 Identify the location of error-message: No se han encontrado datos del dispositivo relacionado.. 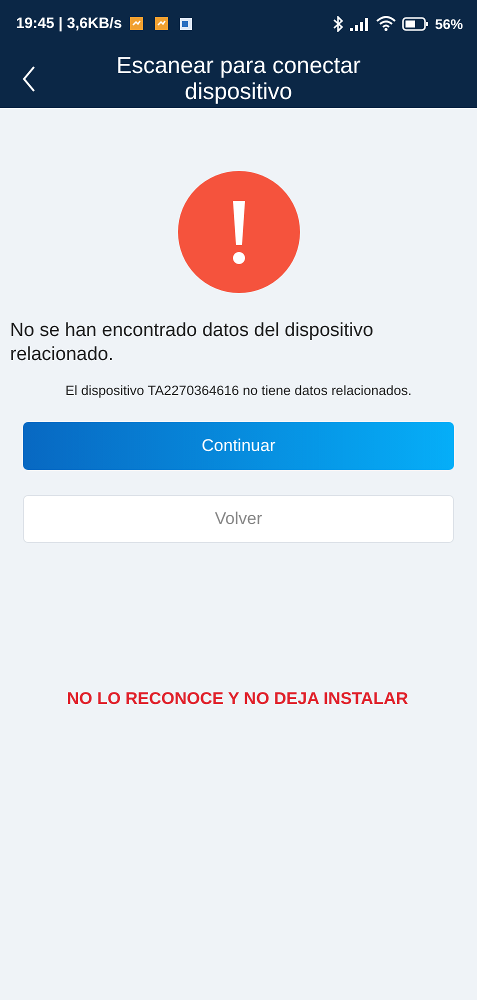
(192, 343).